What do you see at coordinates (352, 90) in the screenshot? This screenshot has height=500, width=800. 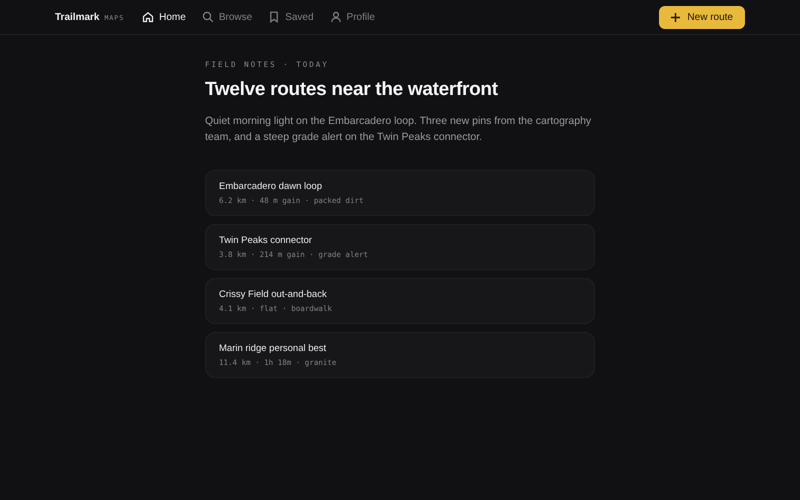 I see `page-title: Twelve routes near the waterfront` at bounding box center [352, 90].